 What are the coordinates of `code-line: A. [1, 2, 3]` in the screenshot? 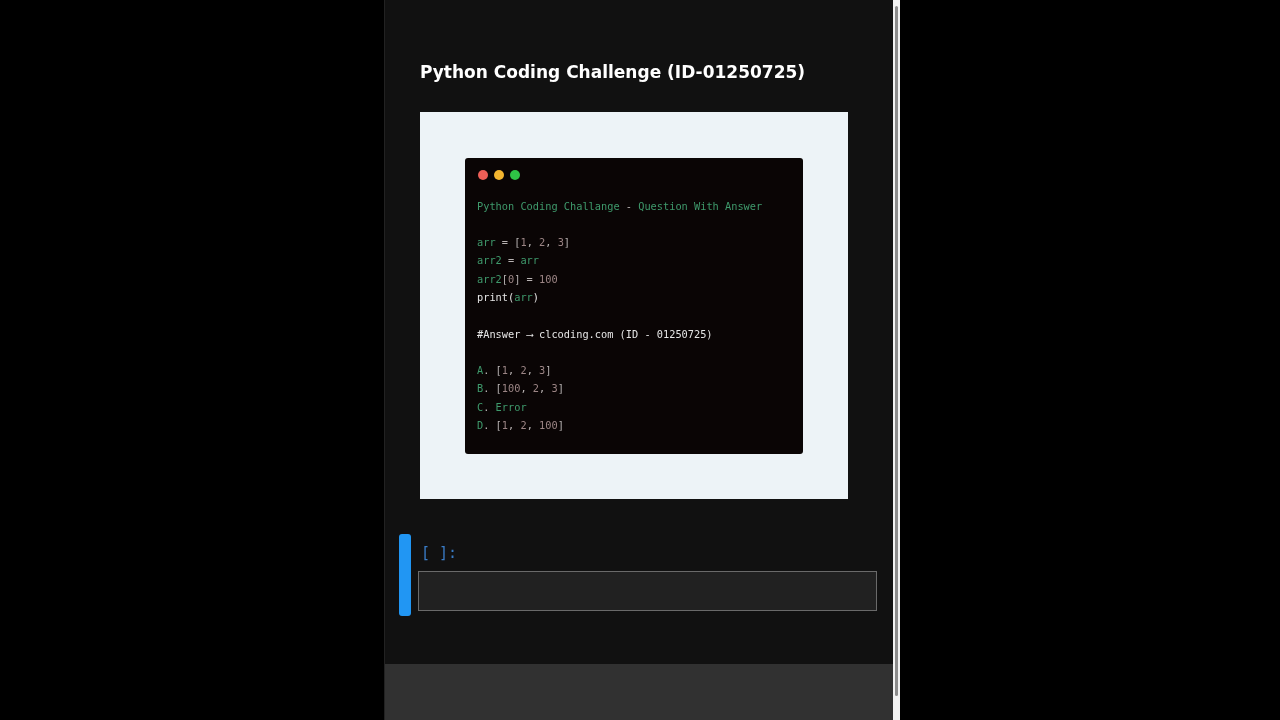 It's located at (514, 371).